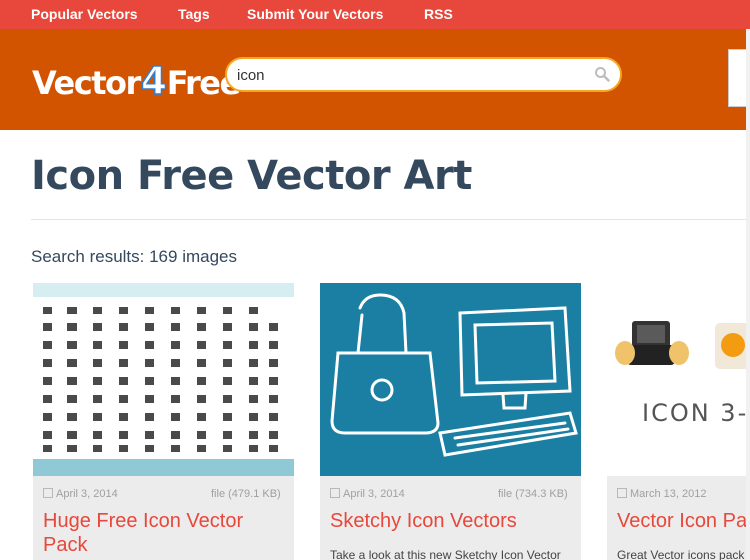 The width and height of the screenshot is (750, 560). Describe the element at coordinates (748, 294) in the screenshot. I see `page-scrollbar` at that location.